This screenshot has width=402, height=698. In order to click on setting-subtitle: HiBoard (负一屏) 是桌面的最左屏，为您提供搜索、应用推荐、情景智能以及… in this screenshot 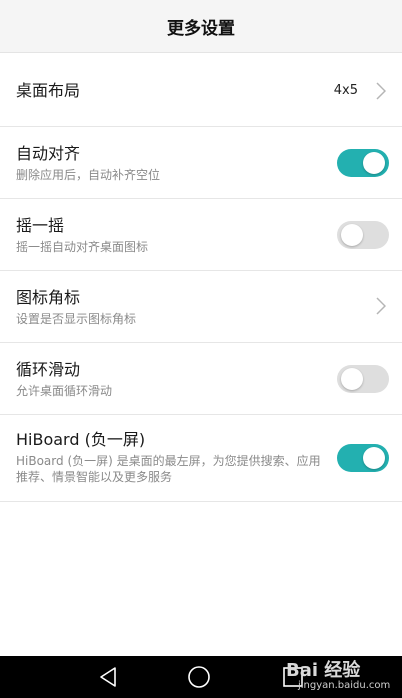, I will do `click(168, 469)`.